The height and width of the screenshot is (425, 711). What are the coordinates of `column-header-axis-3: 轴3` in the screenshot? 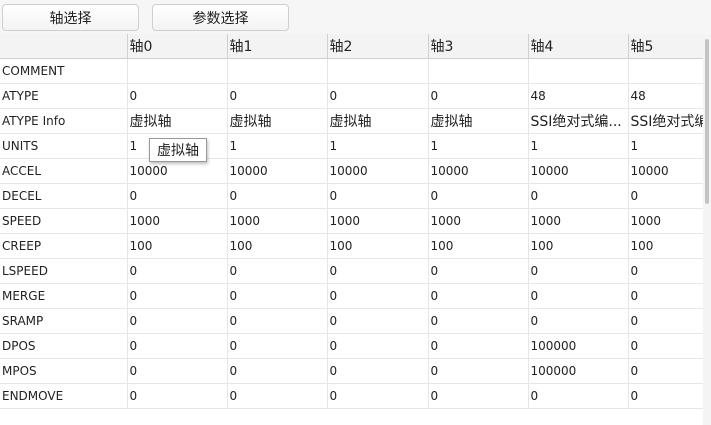 It's located at (478, 46).